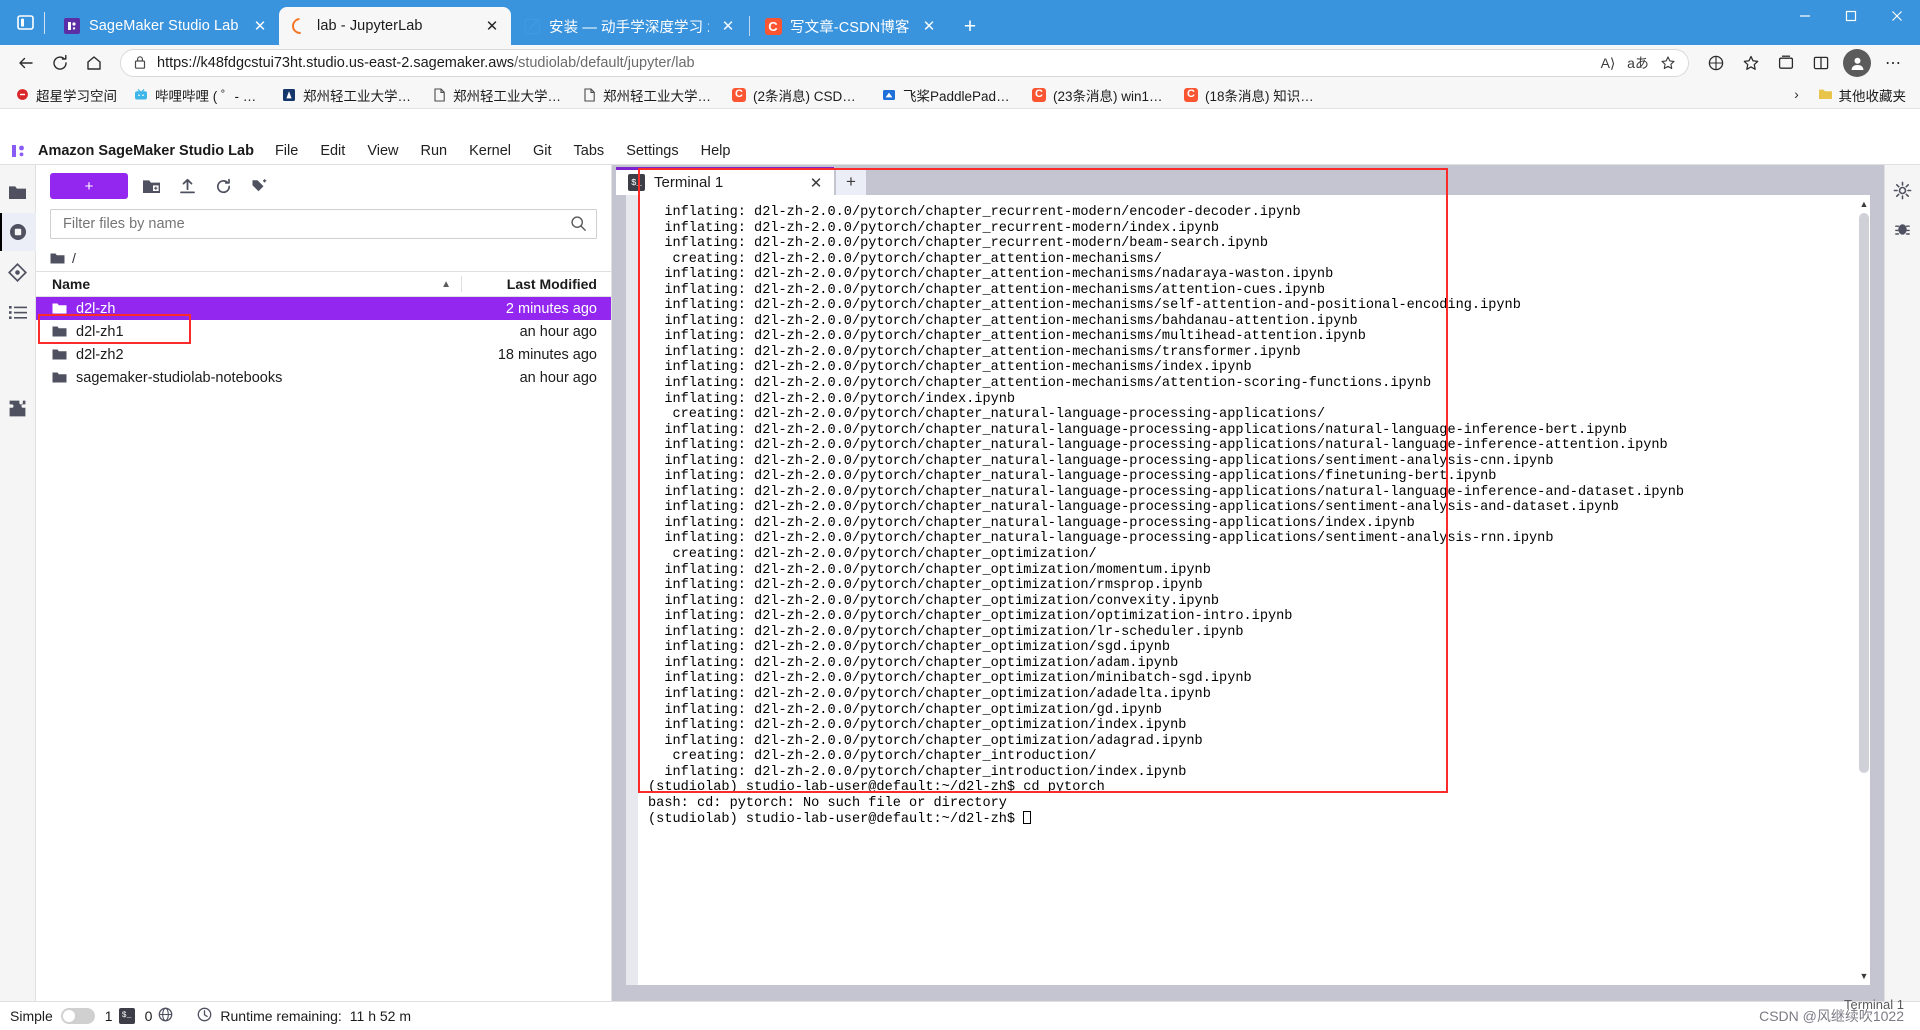  What do you see at coordinates (18, 192) in the screenshot?
I see `sidebar-item-file-browser` at bounding box center [18, 192].